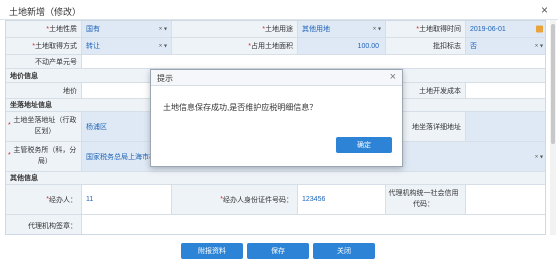 Image resolution: width=558 pixels, height=277 pixels. Describe the element at coordinates (275, 178) in the screenshot. I see `section-other-info: 其他信息` at that location.